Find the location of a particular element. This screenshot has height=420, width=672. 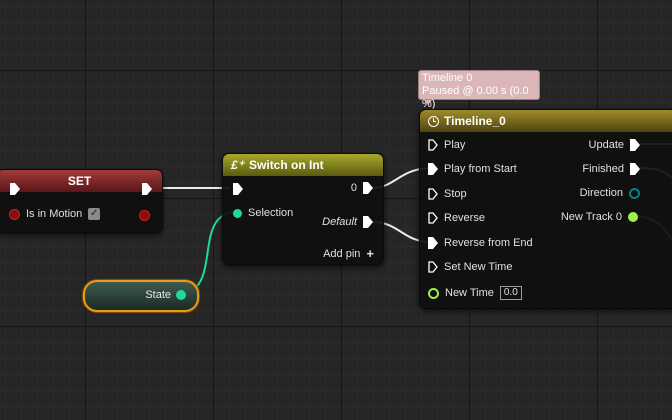

new-track-0-float-pin is located at coordinates (633, 217).